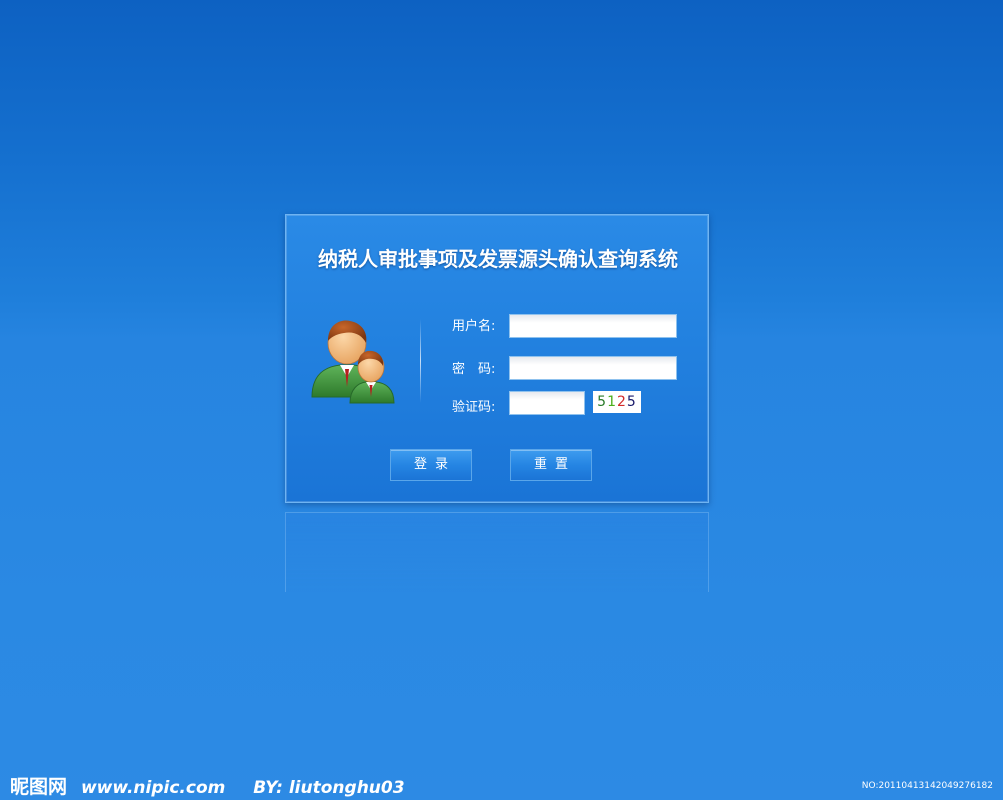 Image resolution: width=1003 pixels, height=800 pixels. Describe the element at coordinates (612, 402) in the screenshot. I see `captcha-digit: 1` at that location.